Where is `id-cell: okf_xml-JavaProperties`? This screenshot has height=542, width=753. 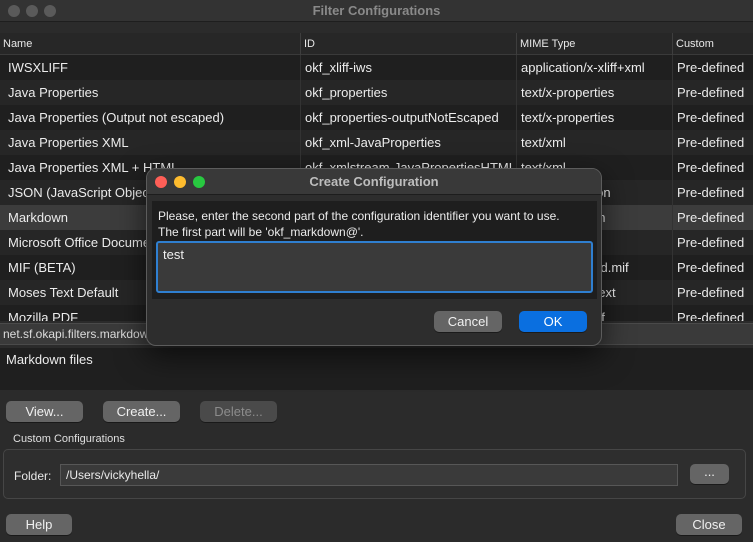 id-cell: okf_xml-JavaProperties is located at coordinates (408, 142).